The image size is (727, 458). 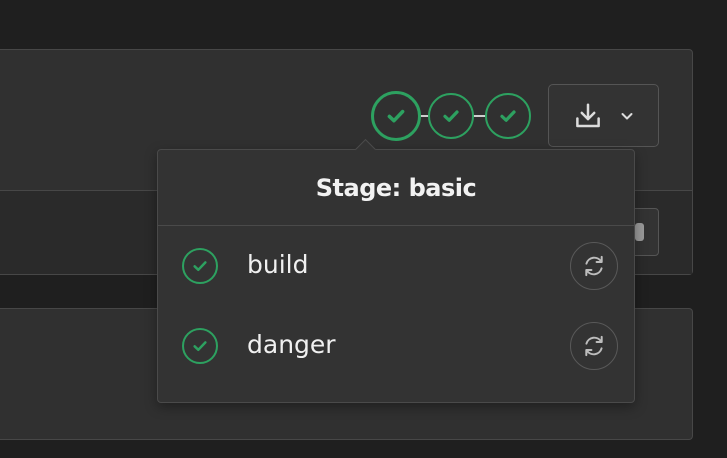 I want to click on dropdown-title: Stage: basic, so click(x=396, y=188).